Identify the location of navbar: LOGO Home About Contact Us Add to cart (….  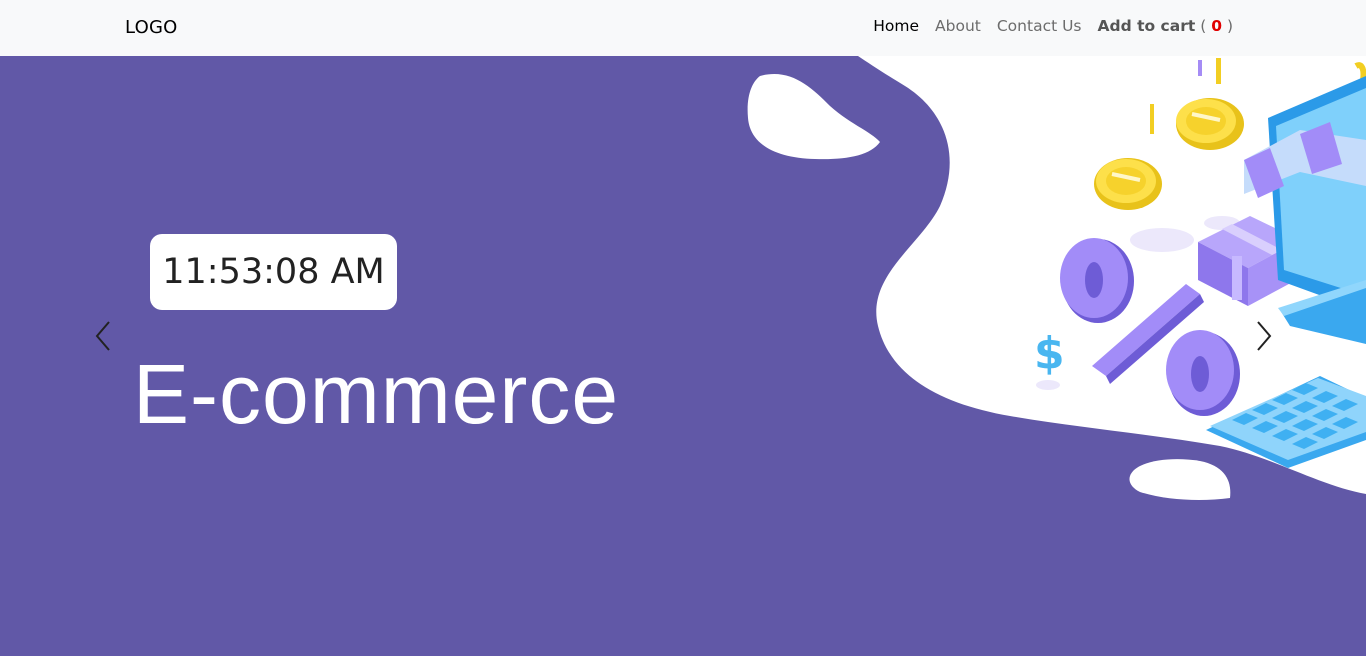
(683, 28).